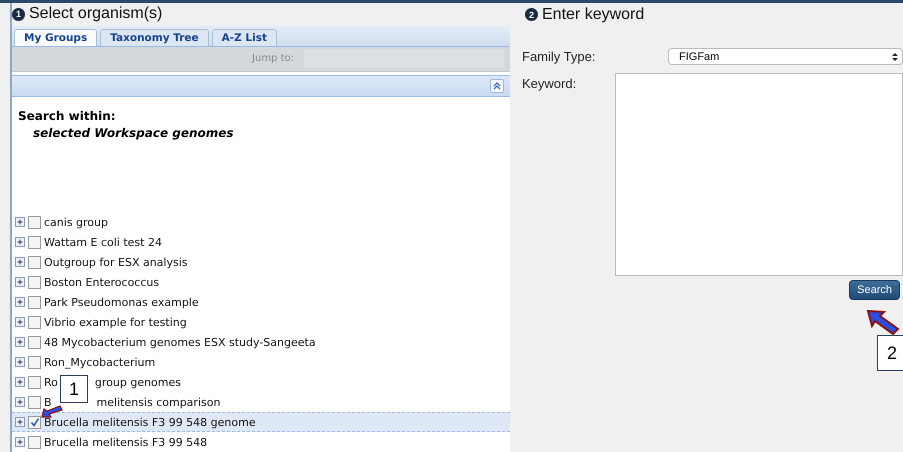 The image size is (903, 452). What do you see at coordinates (154, 37) in the screenshot?
I see `tab: Taxonomy Tree` at bounding box center [154, 37].